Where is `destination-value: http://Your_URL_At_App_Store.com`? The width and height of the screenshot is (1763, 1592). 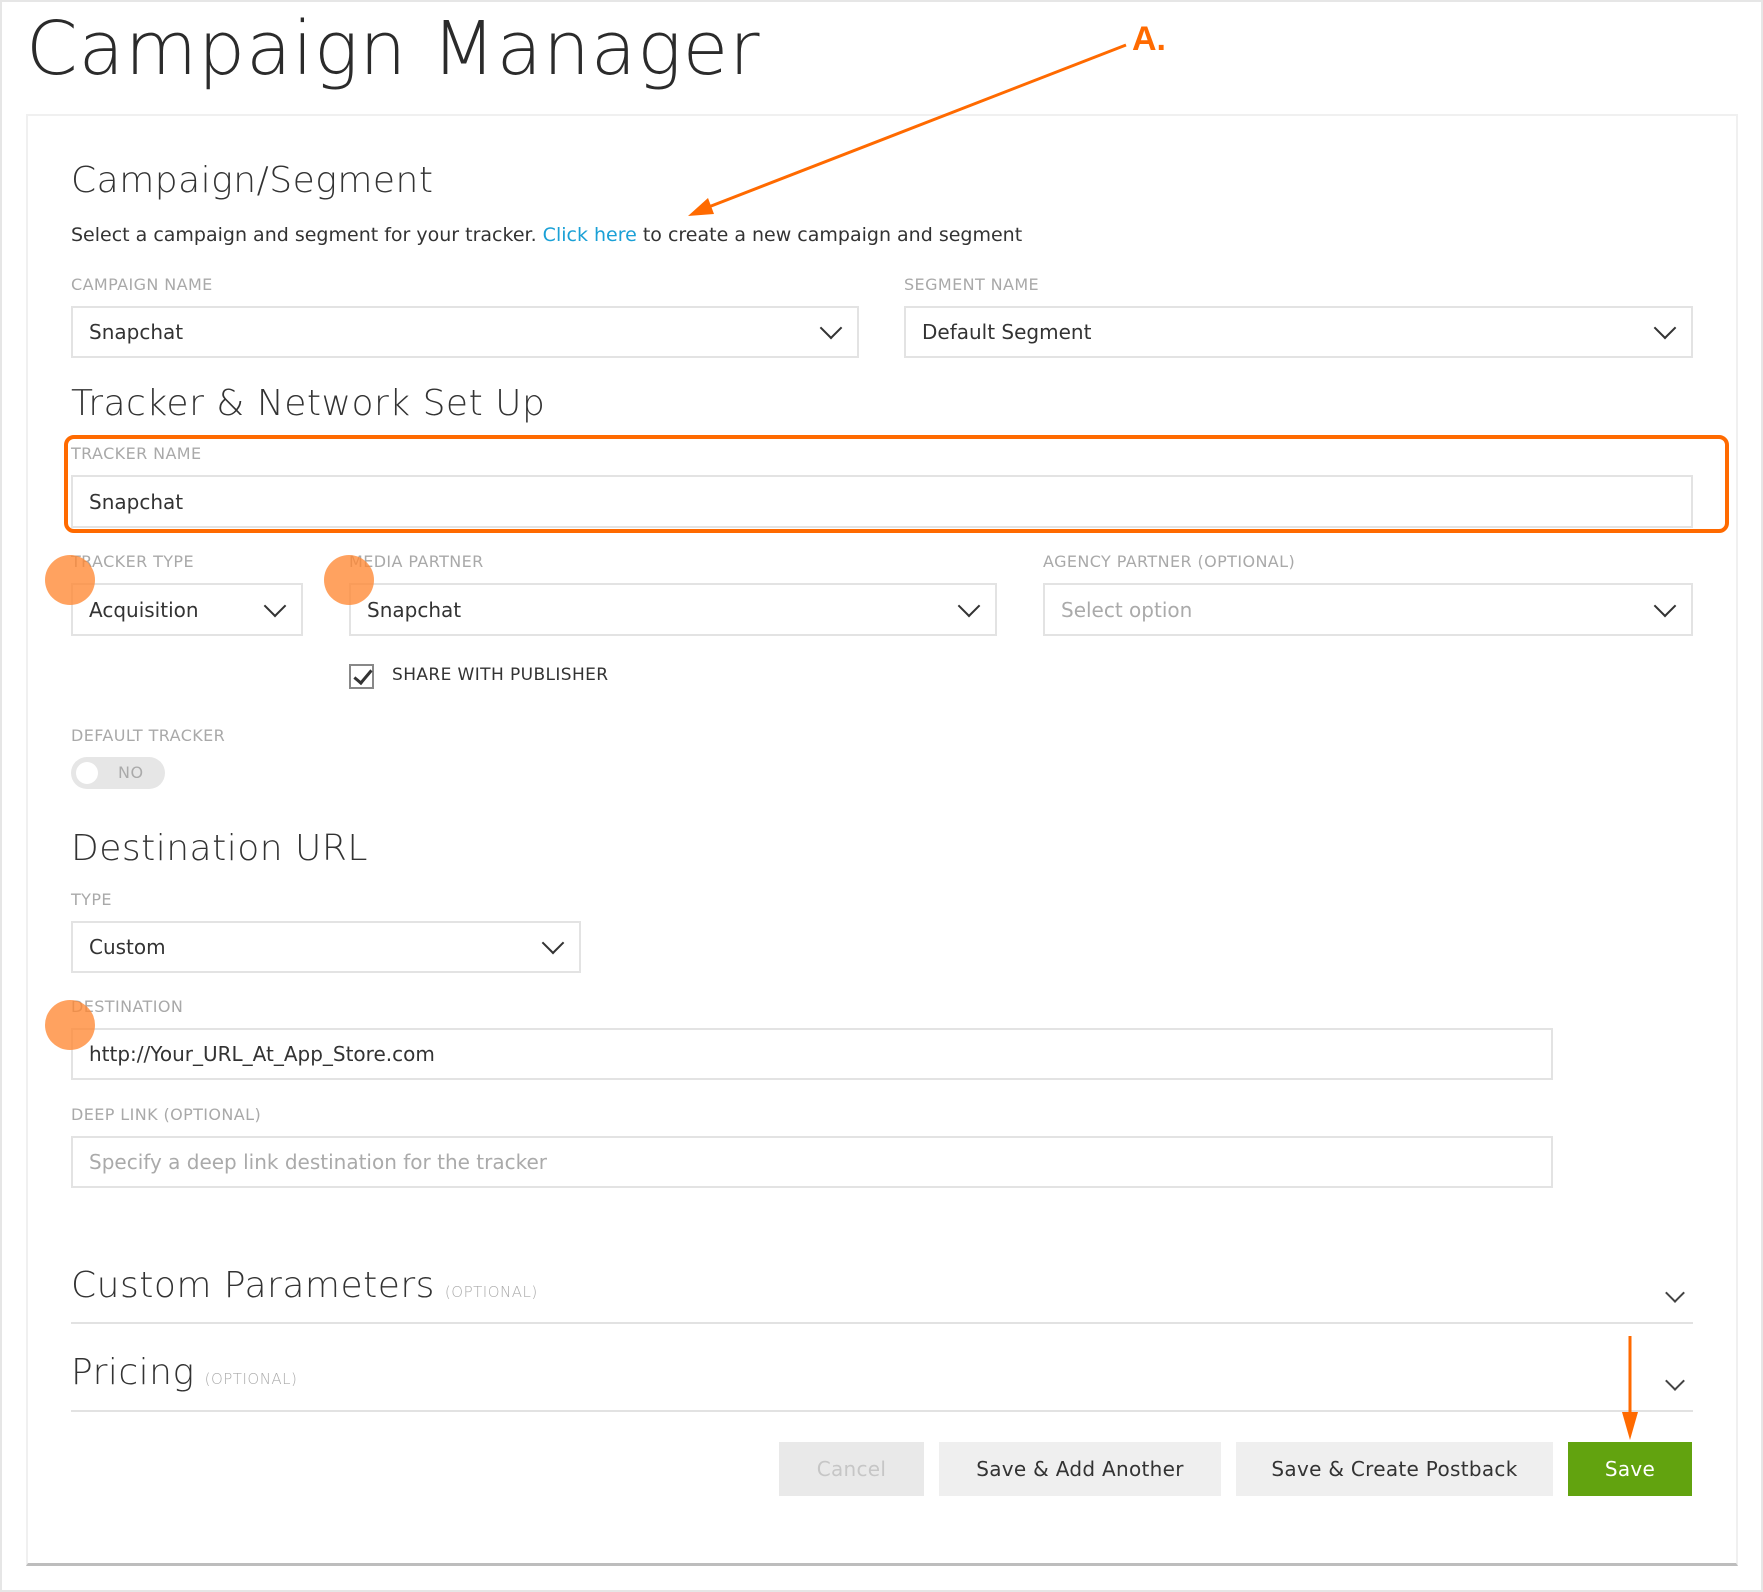 destination-value: http://Your_URL_At_App_Store.com is located at coordinates (262, 1054).